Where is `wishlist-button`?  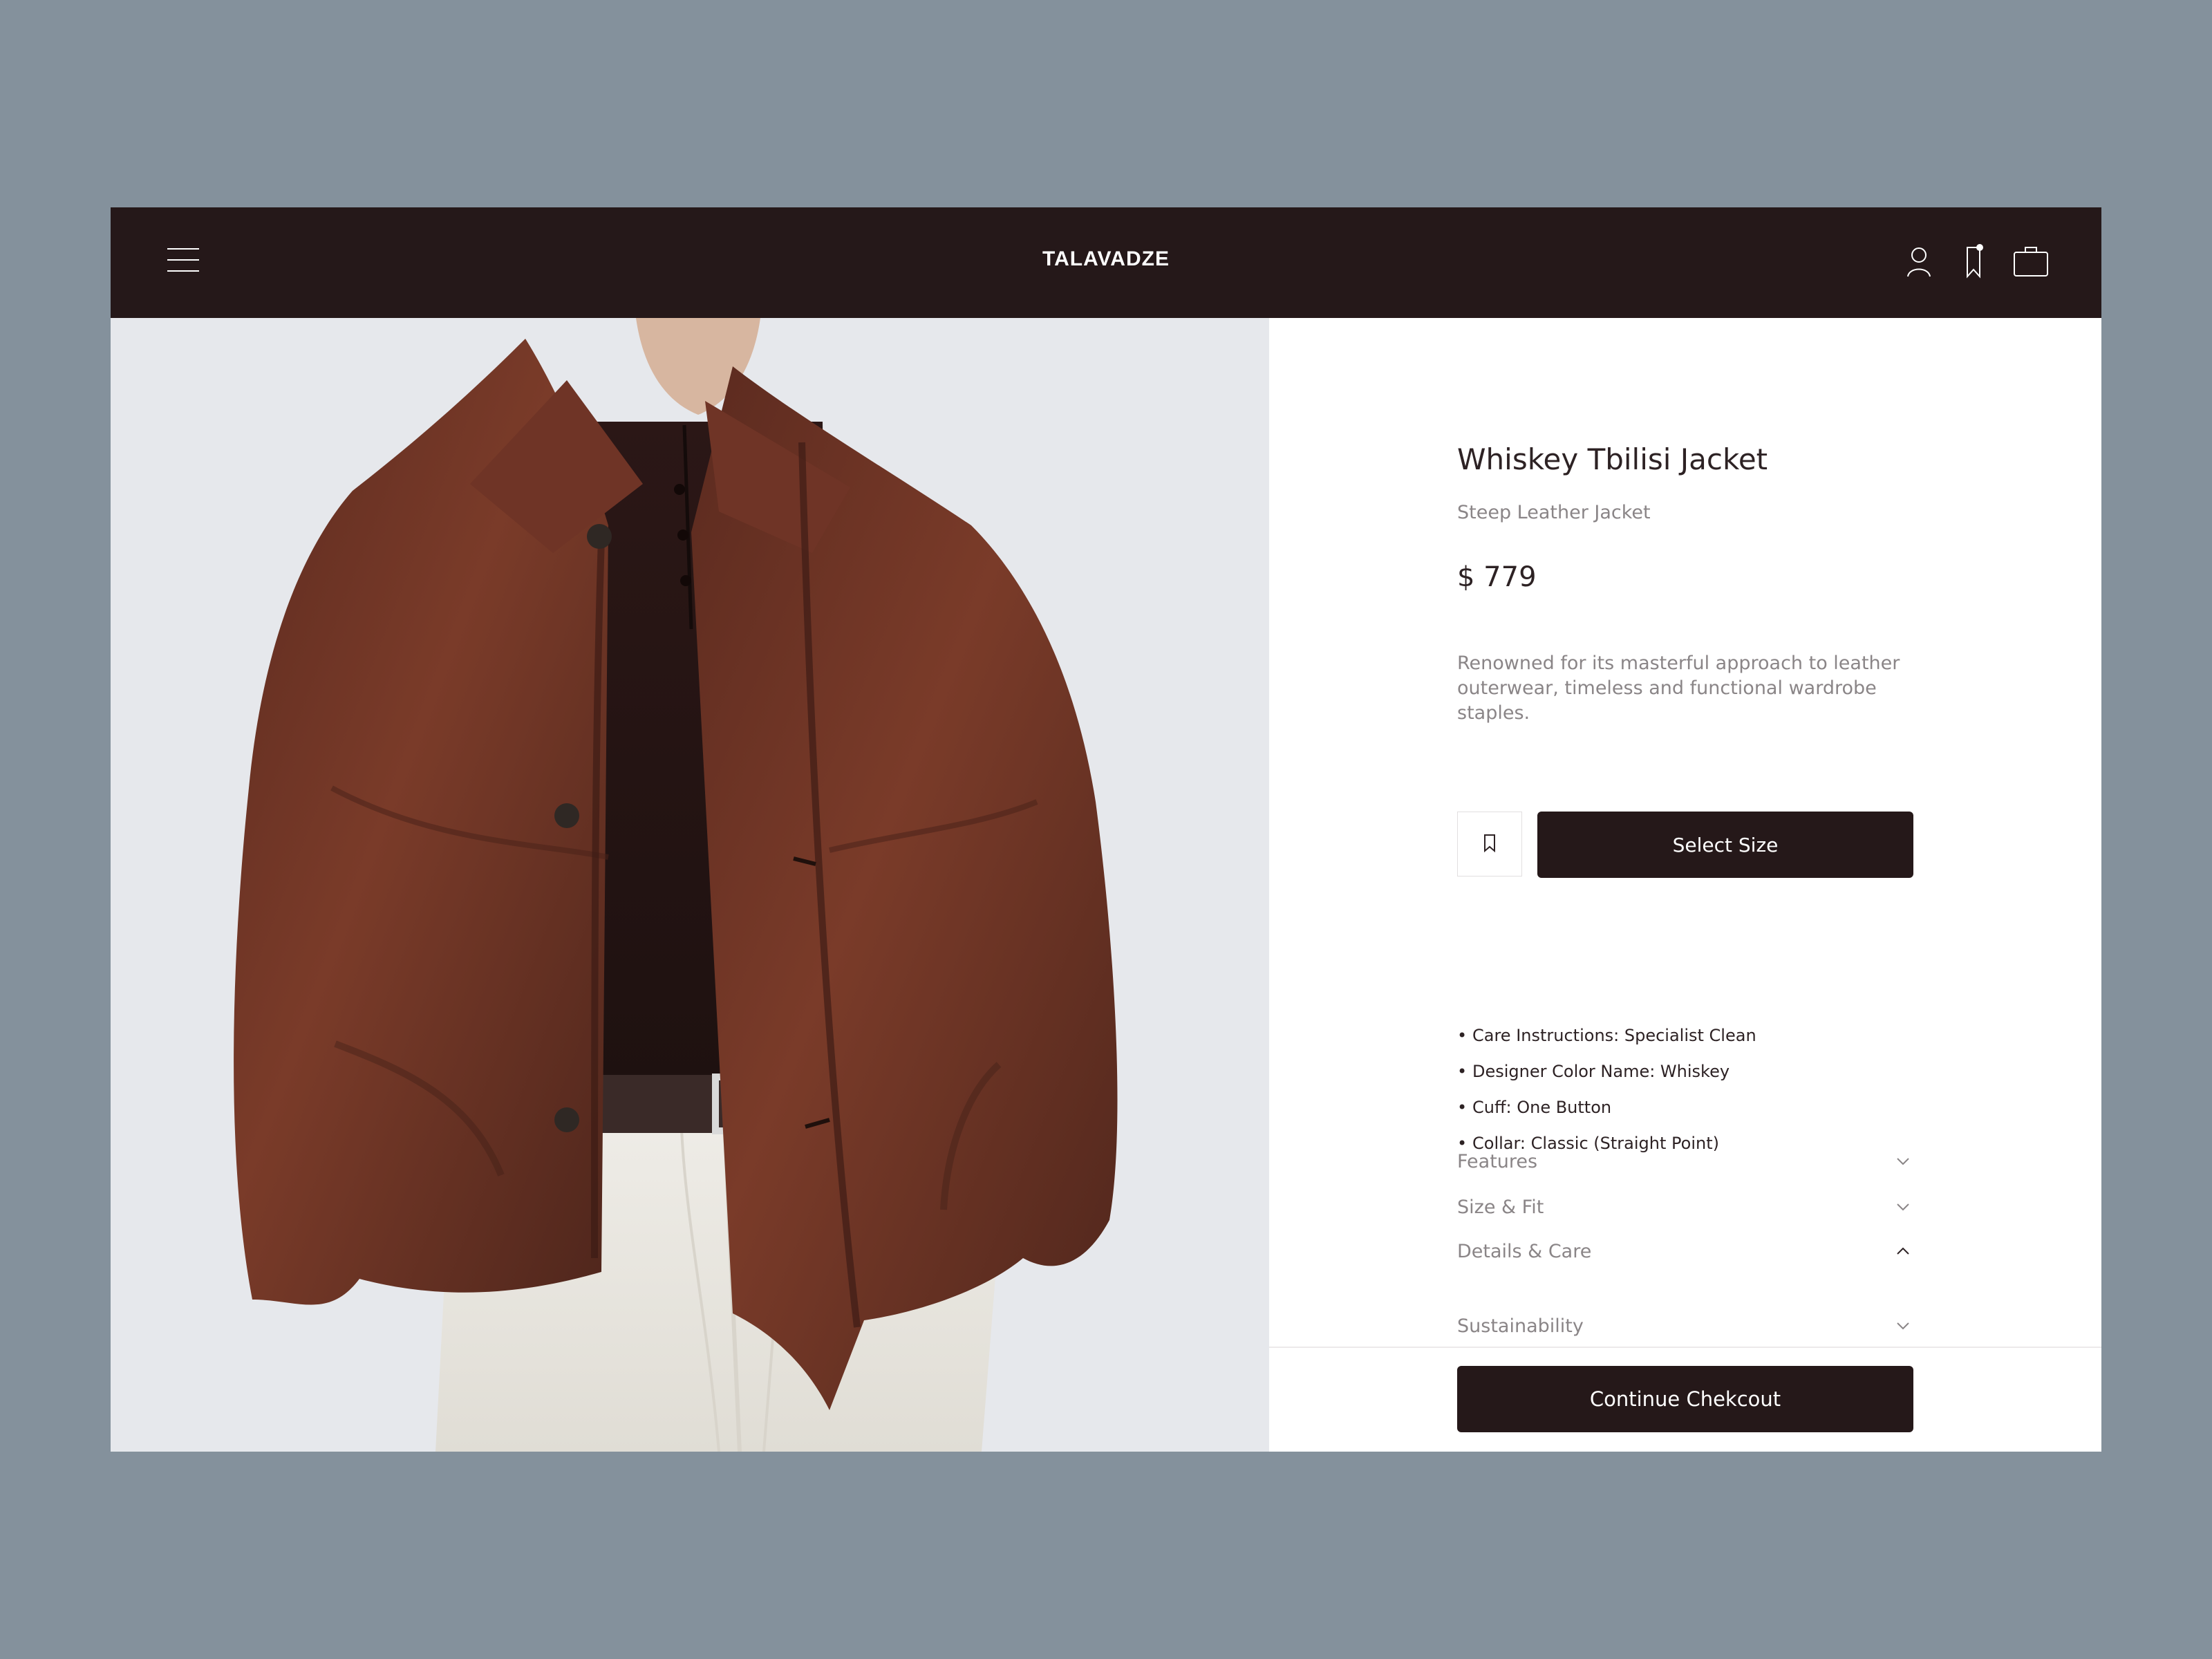 wishlist-button is located at coordinates (1489, 845).